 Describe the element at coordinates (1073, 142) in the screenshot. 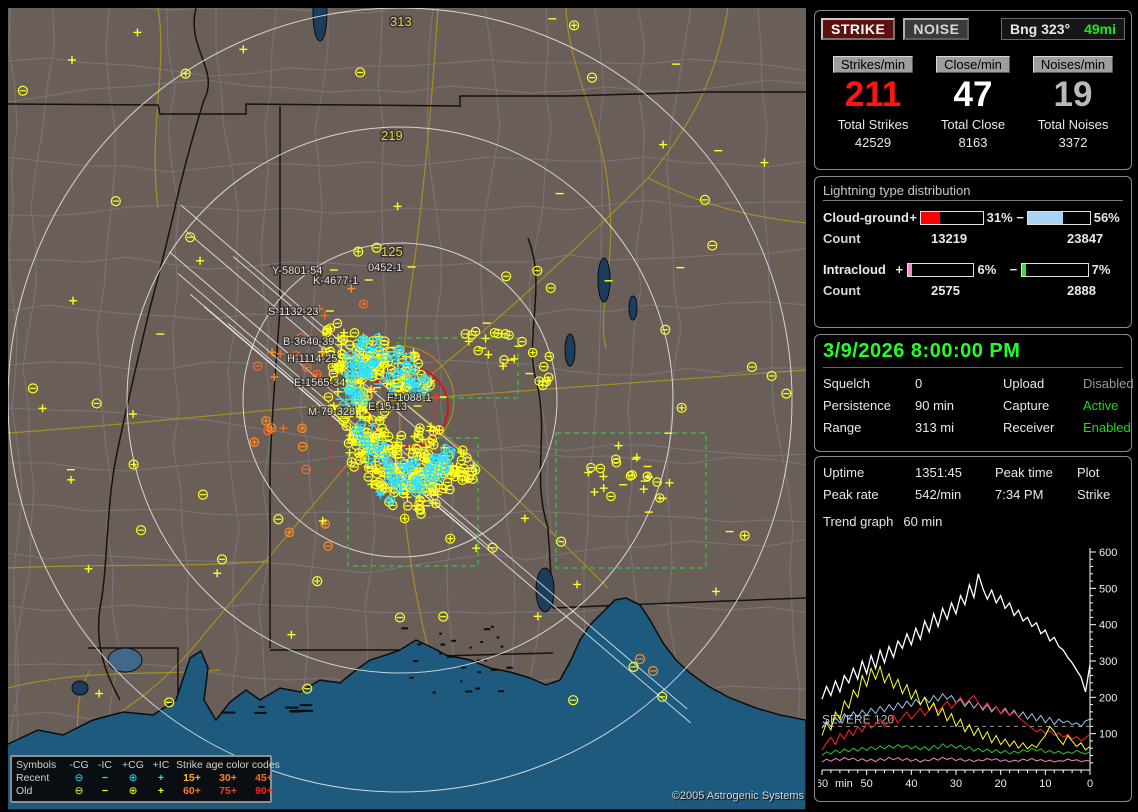

I see `total-noises-value: 3372` at that location.